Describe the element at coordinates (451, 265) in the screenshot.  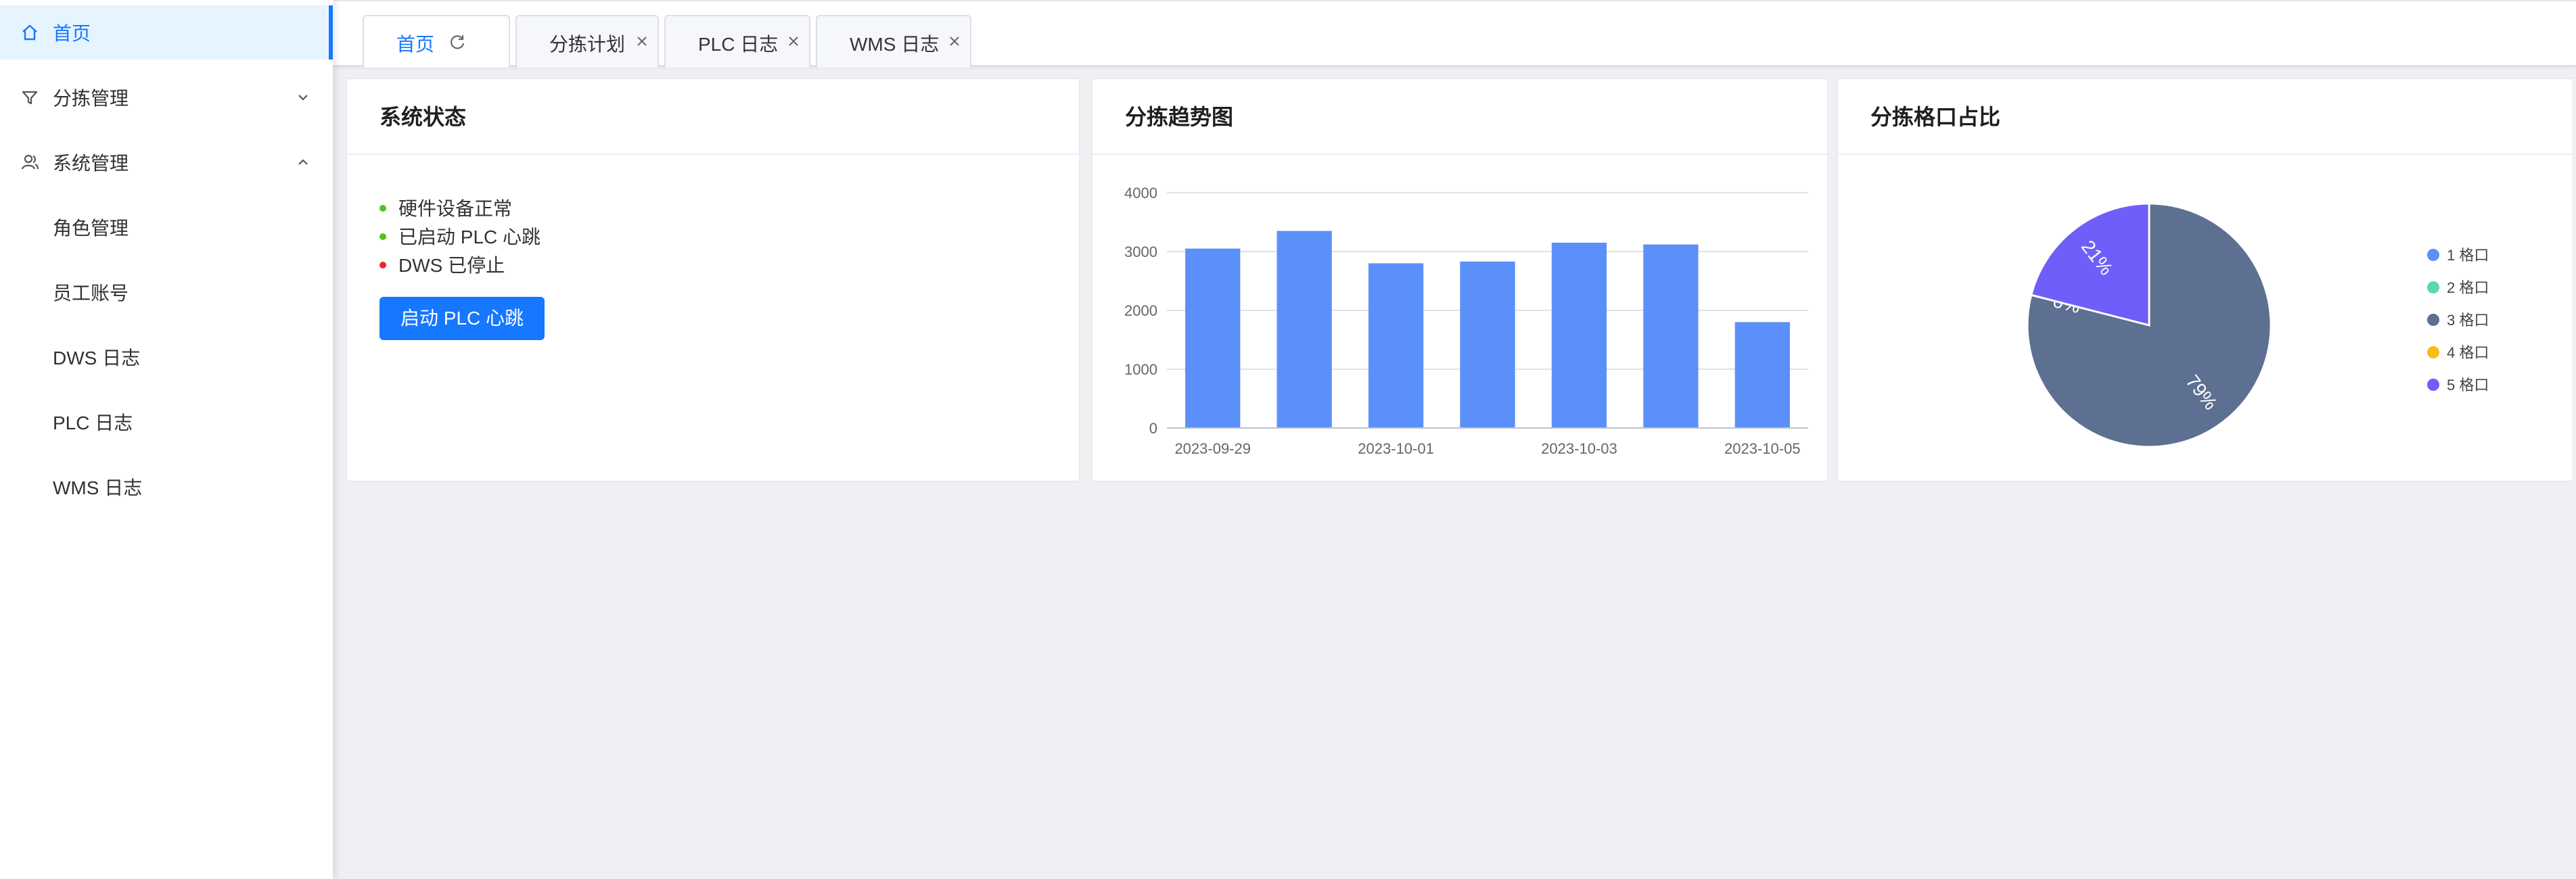
I see `status-text: DWS 已停止` at that location.